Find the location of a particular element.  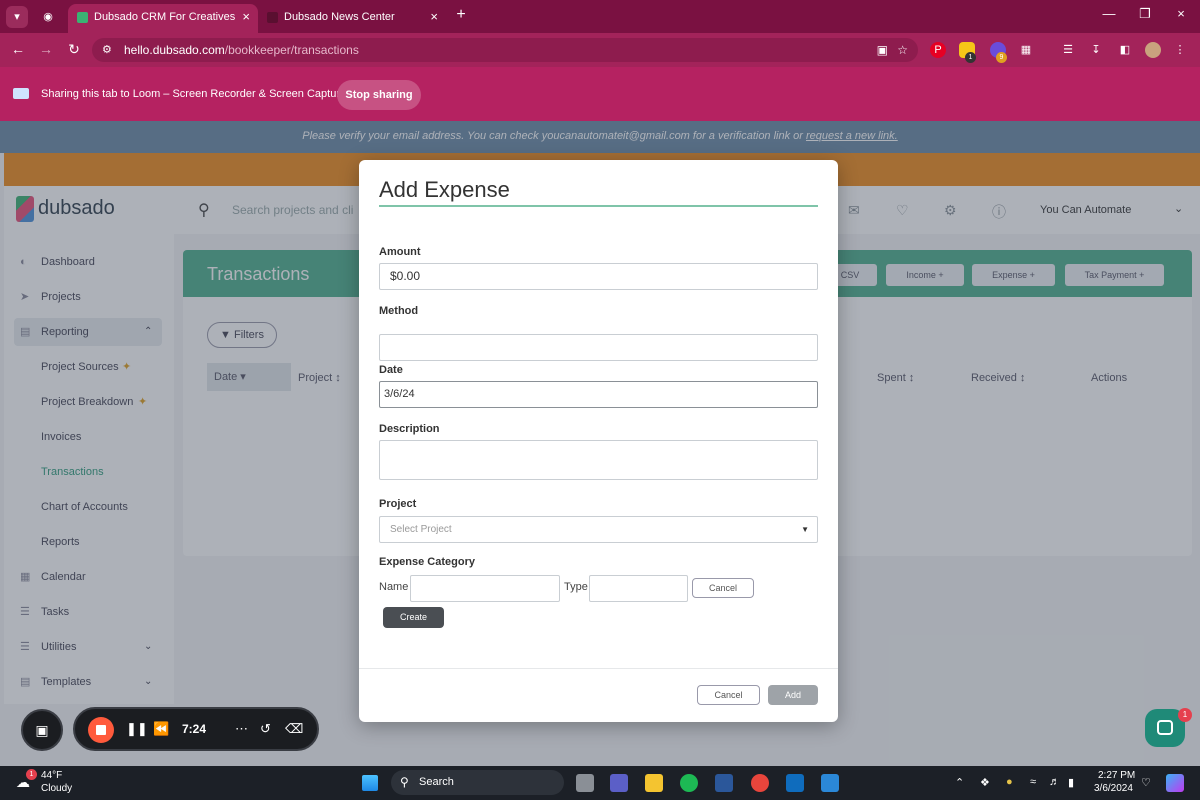

weather-badge: 1 is located at coordinates (31, 774).